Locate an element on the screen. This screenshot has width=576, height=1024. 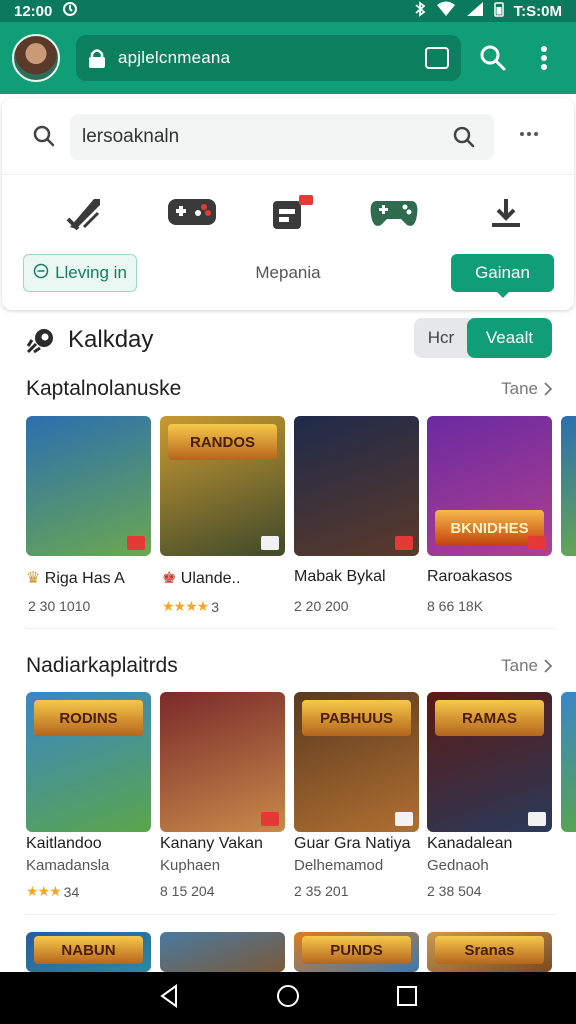
game-tile: PUNDS is located at coordinates (356, 952).